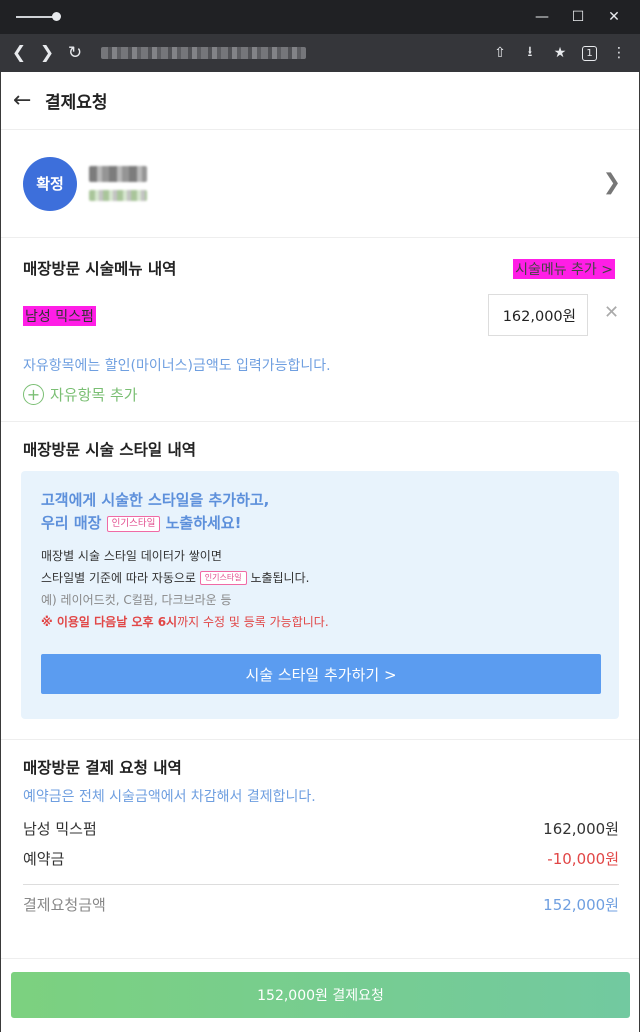 This screenshot has width=640, height=1032. I want to click on menu-kebab-icon: ⋮, so click(619, 53).